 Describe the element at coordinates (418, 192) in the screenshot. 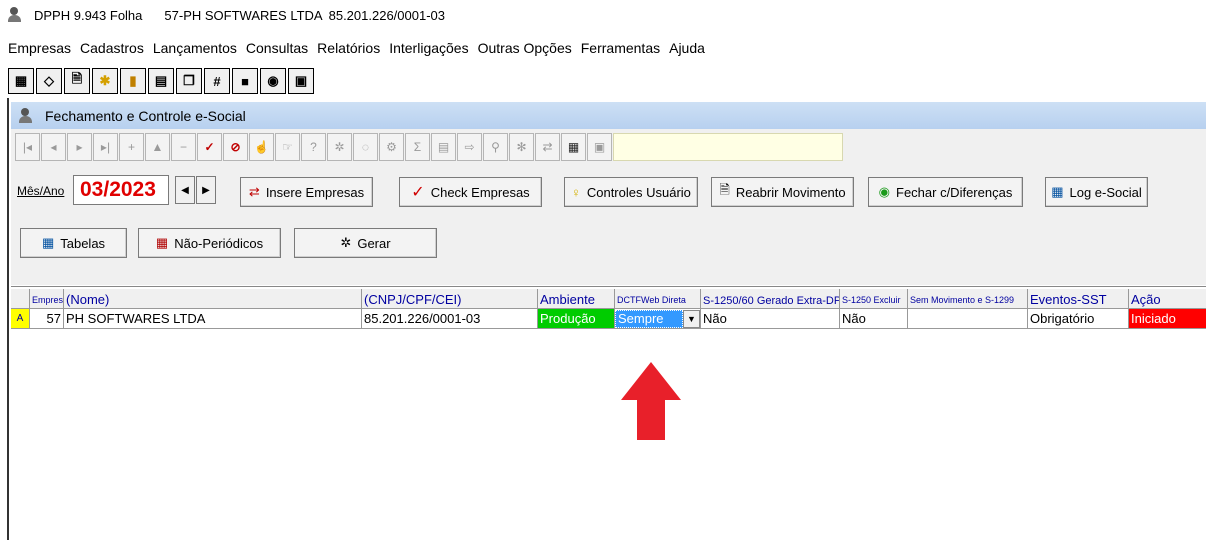

I see `checkmark-icon: ✓` at that location.